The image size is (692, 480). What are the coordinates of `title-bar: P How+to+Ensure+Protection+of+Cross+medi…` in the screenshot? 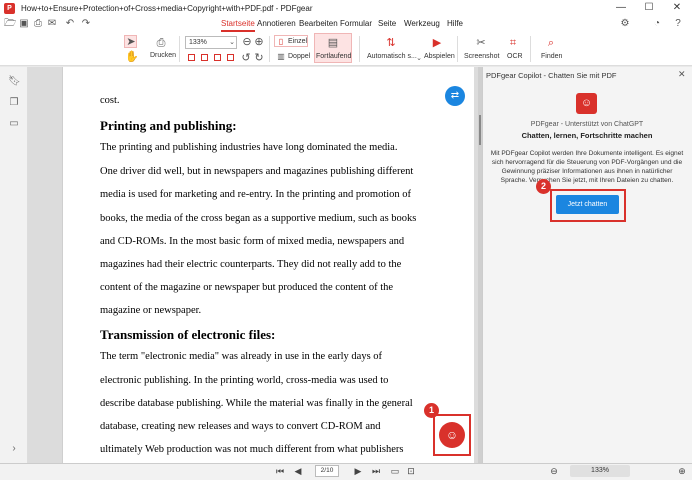 It's located at (346, 8).